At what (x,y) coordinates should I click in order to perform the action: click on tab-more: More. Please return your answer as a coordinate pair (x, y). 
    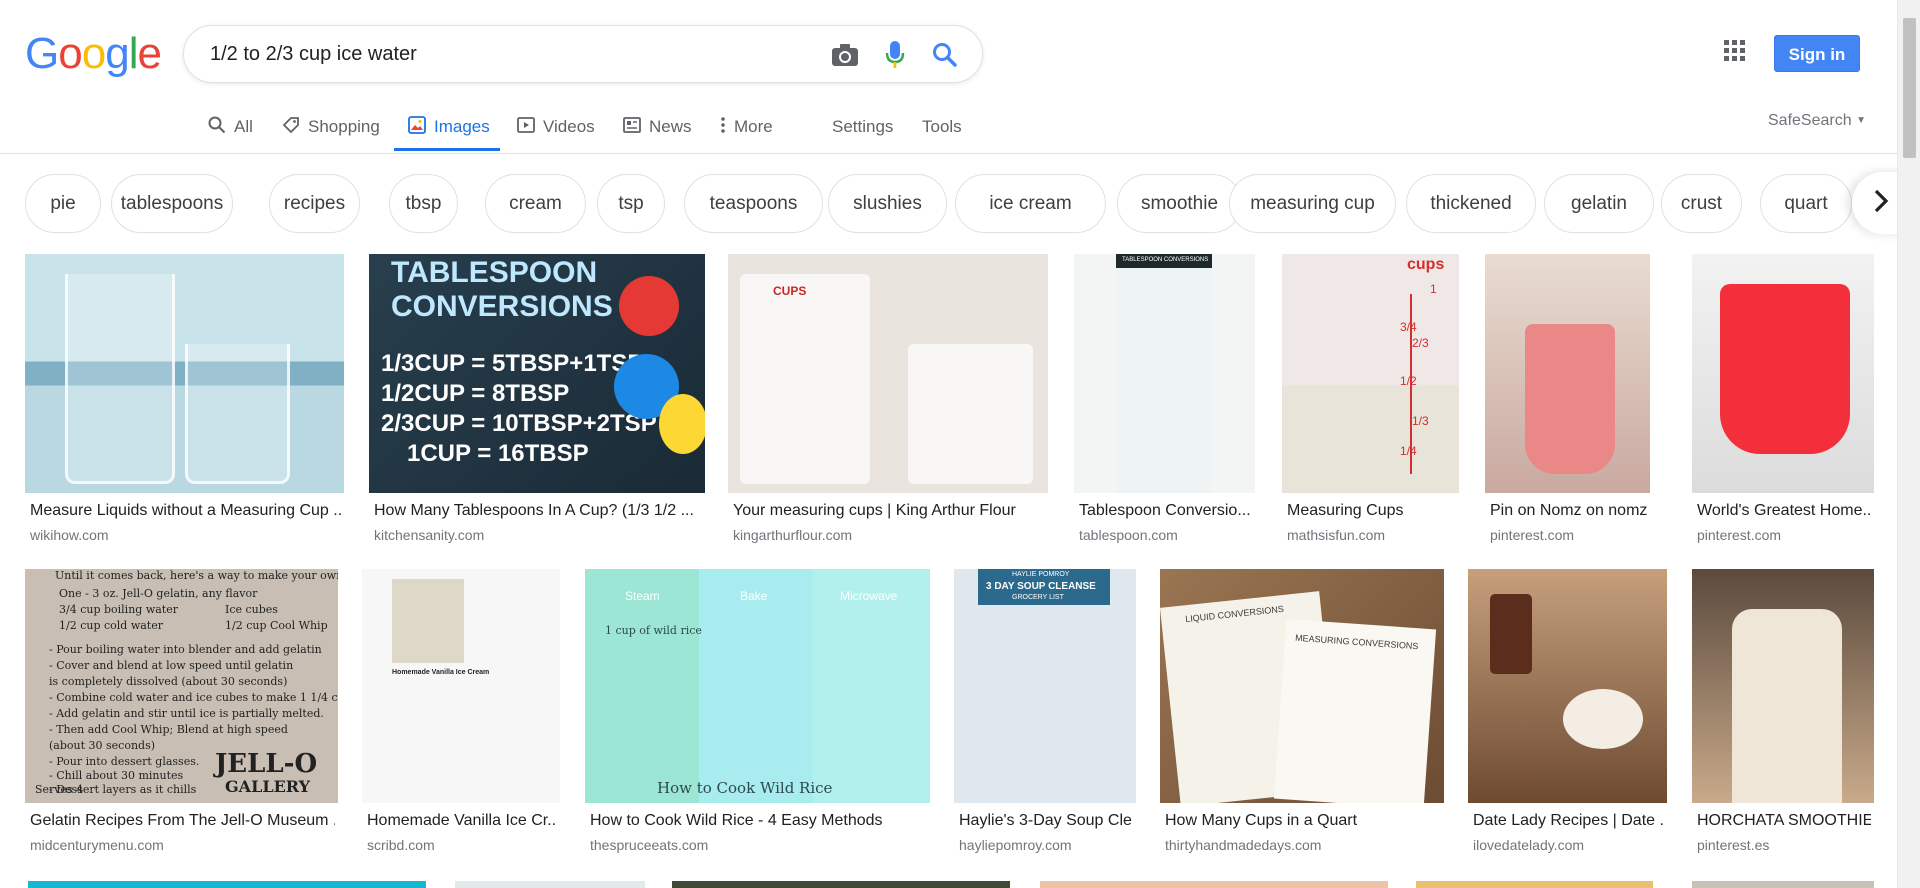
    Looking at the image, I should click on (746, 127).